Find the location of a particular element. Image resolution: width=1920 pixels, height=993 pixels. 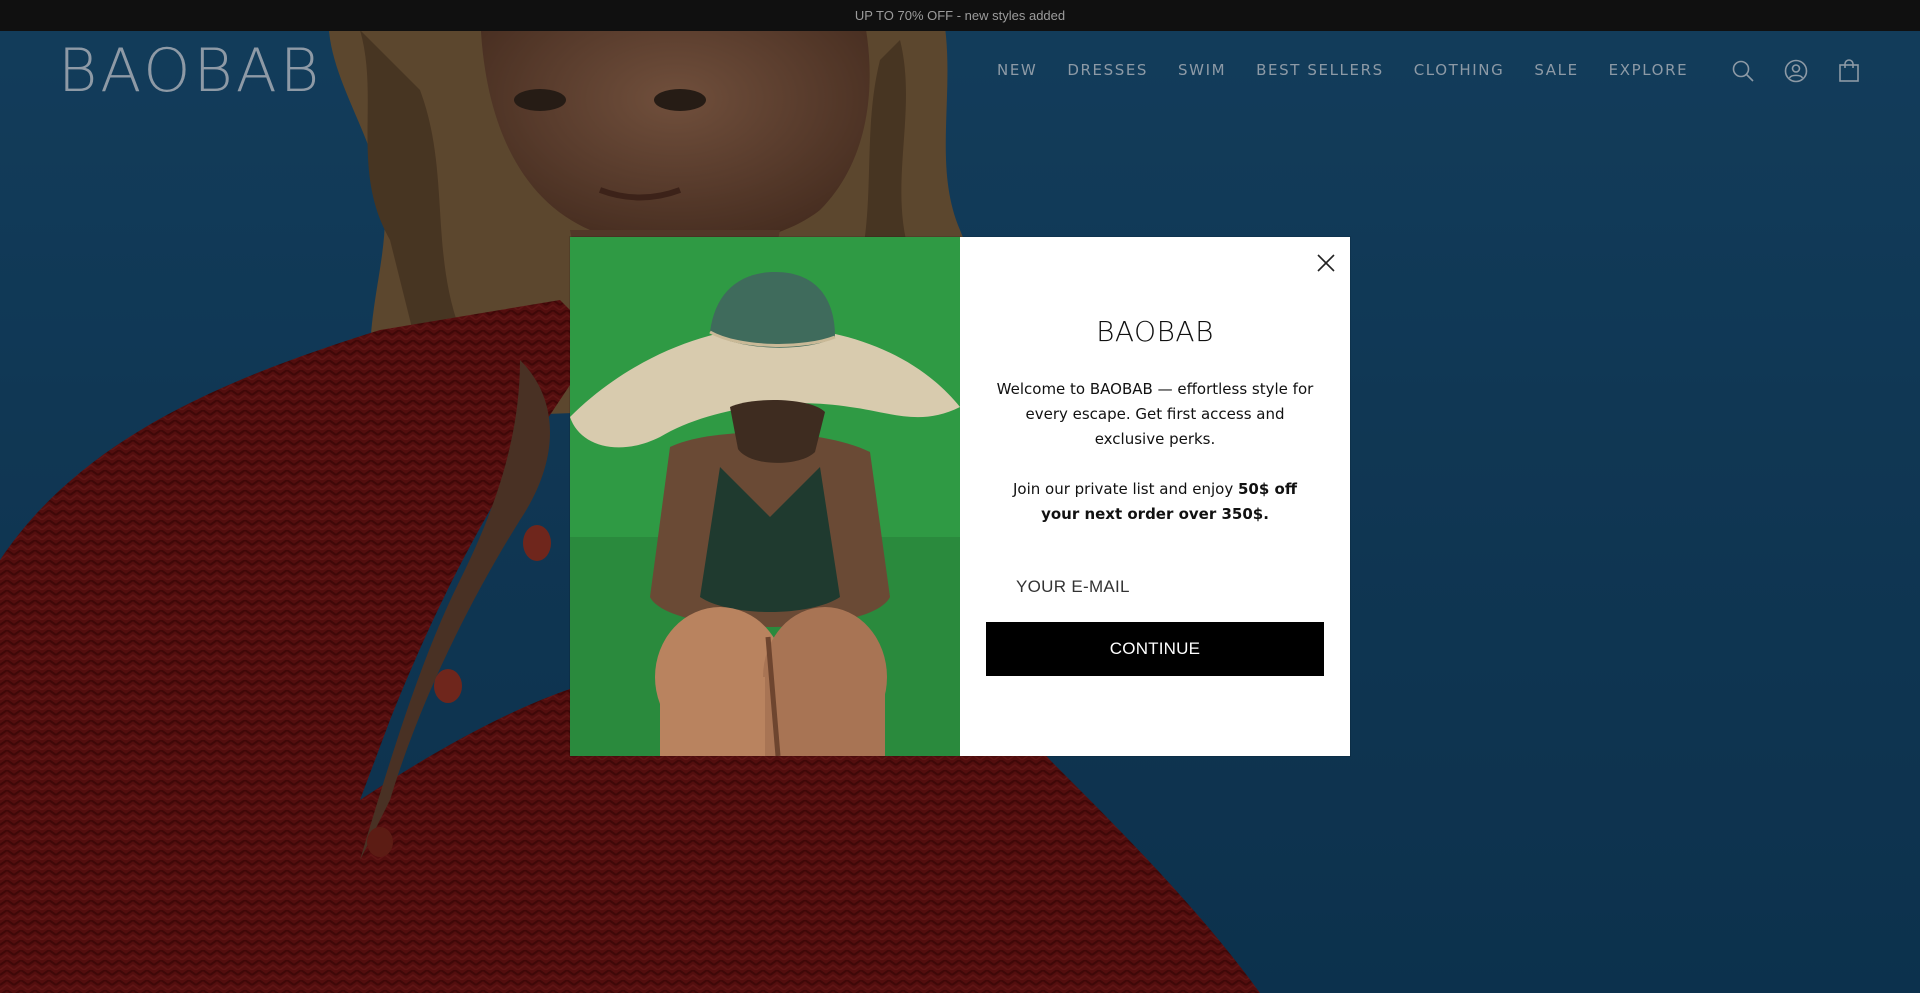

header-icons is located at coordinates (1796, 71).